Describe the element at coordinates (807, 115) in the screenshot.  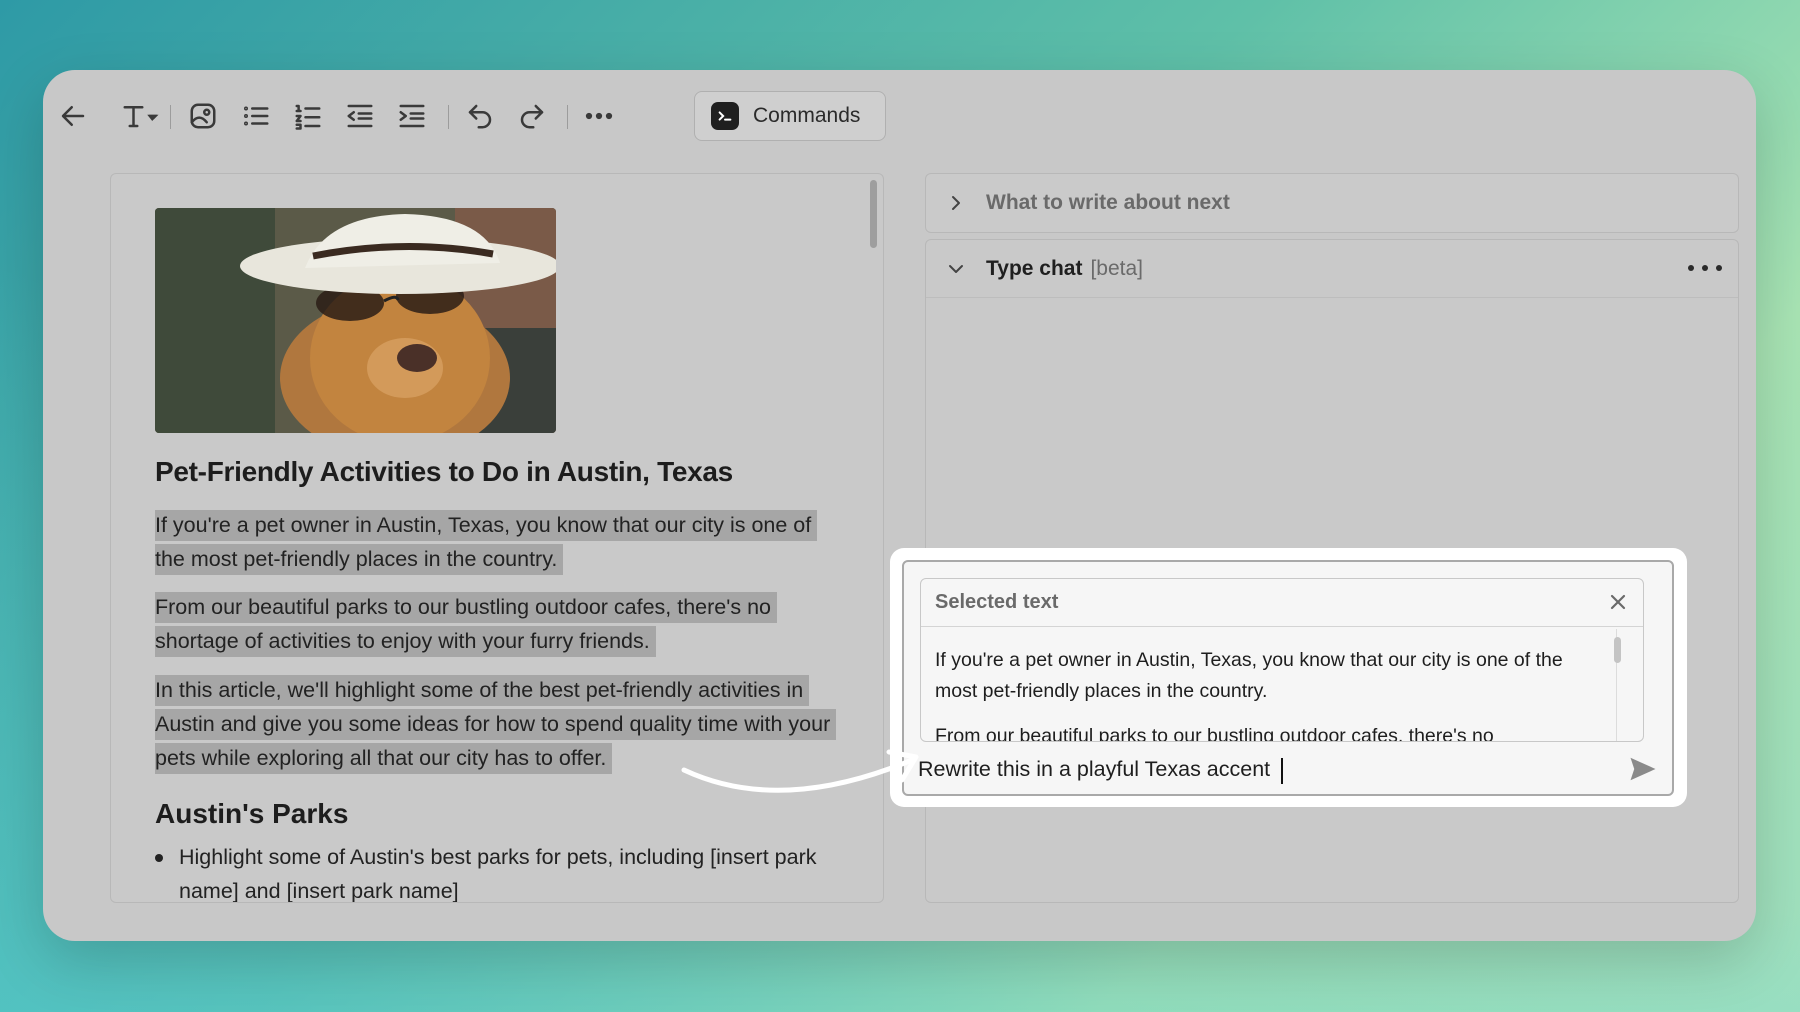
I see `commands-label: Commands` at that location.